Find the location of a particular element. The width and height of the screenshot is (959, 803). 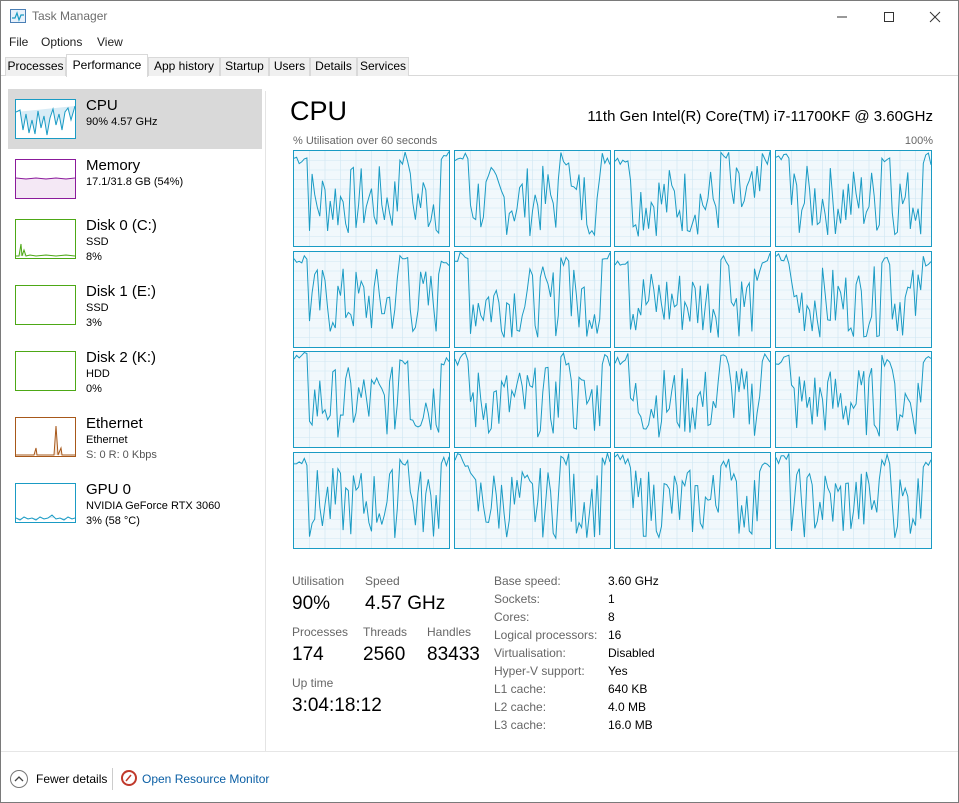

resource-detail: 90% 4.57 GHz is located at coordinates (122, 122).